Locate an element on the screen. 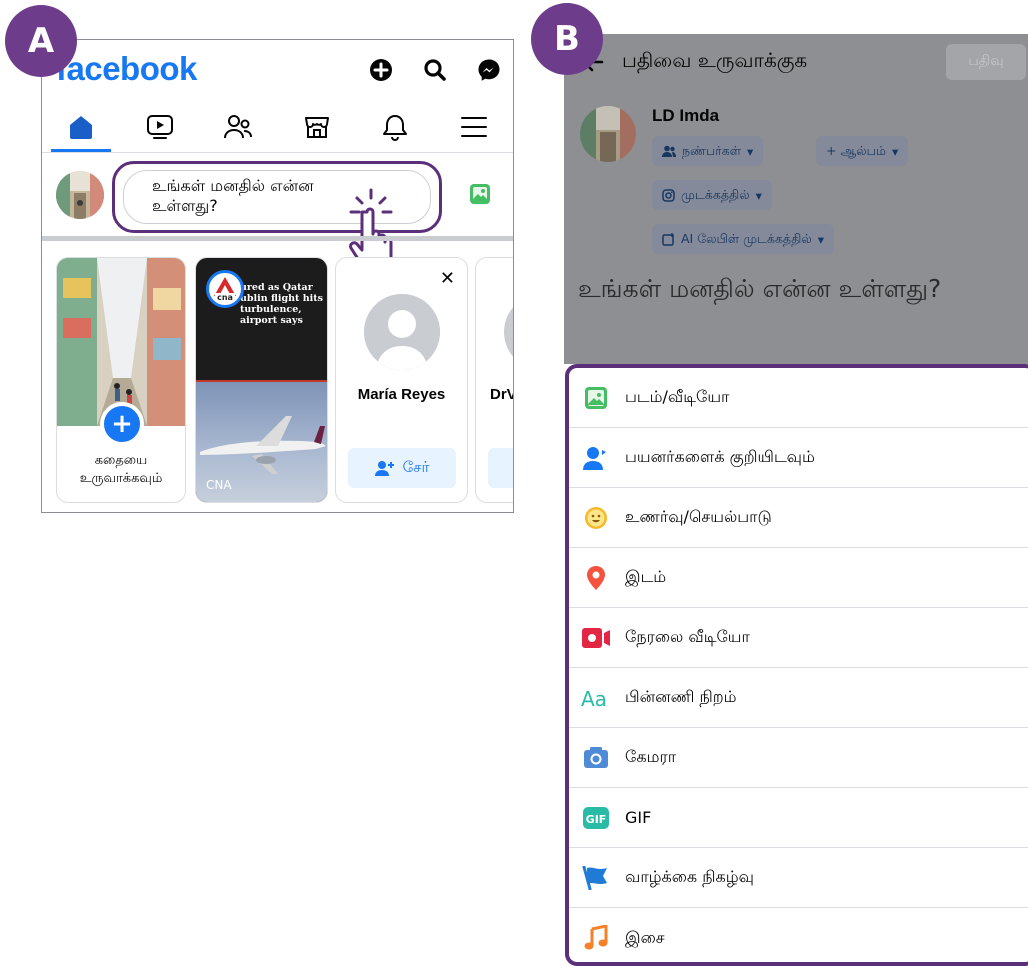 Image resolution: width=1028 pixels, height=966 pixels. post-option-feeling: உணர்வு/செயல்பாடு is located at coordinates (798, 518).